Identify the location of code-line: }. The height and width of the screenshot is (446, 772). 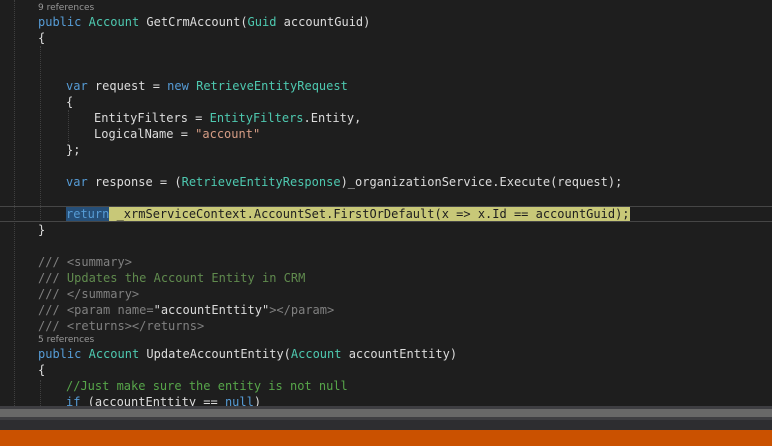
(386, 230).